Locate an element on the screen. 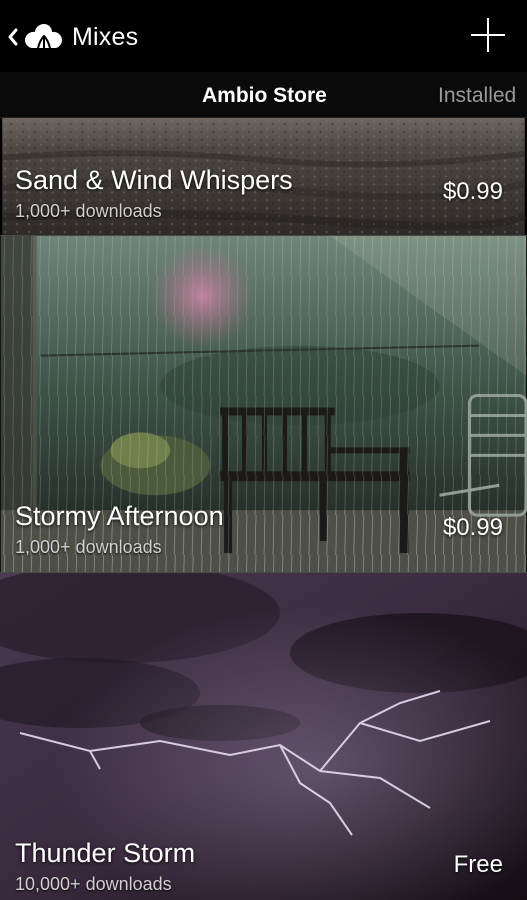  tab-ambio-store: Ambio Store is located at coordinates (264, 96).